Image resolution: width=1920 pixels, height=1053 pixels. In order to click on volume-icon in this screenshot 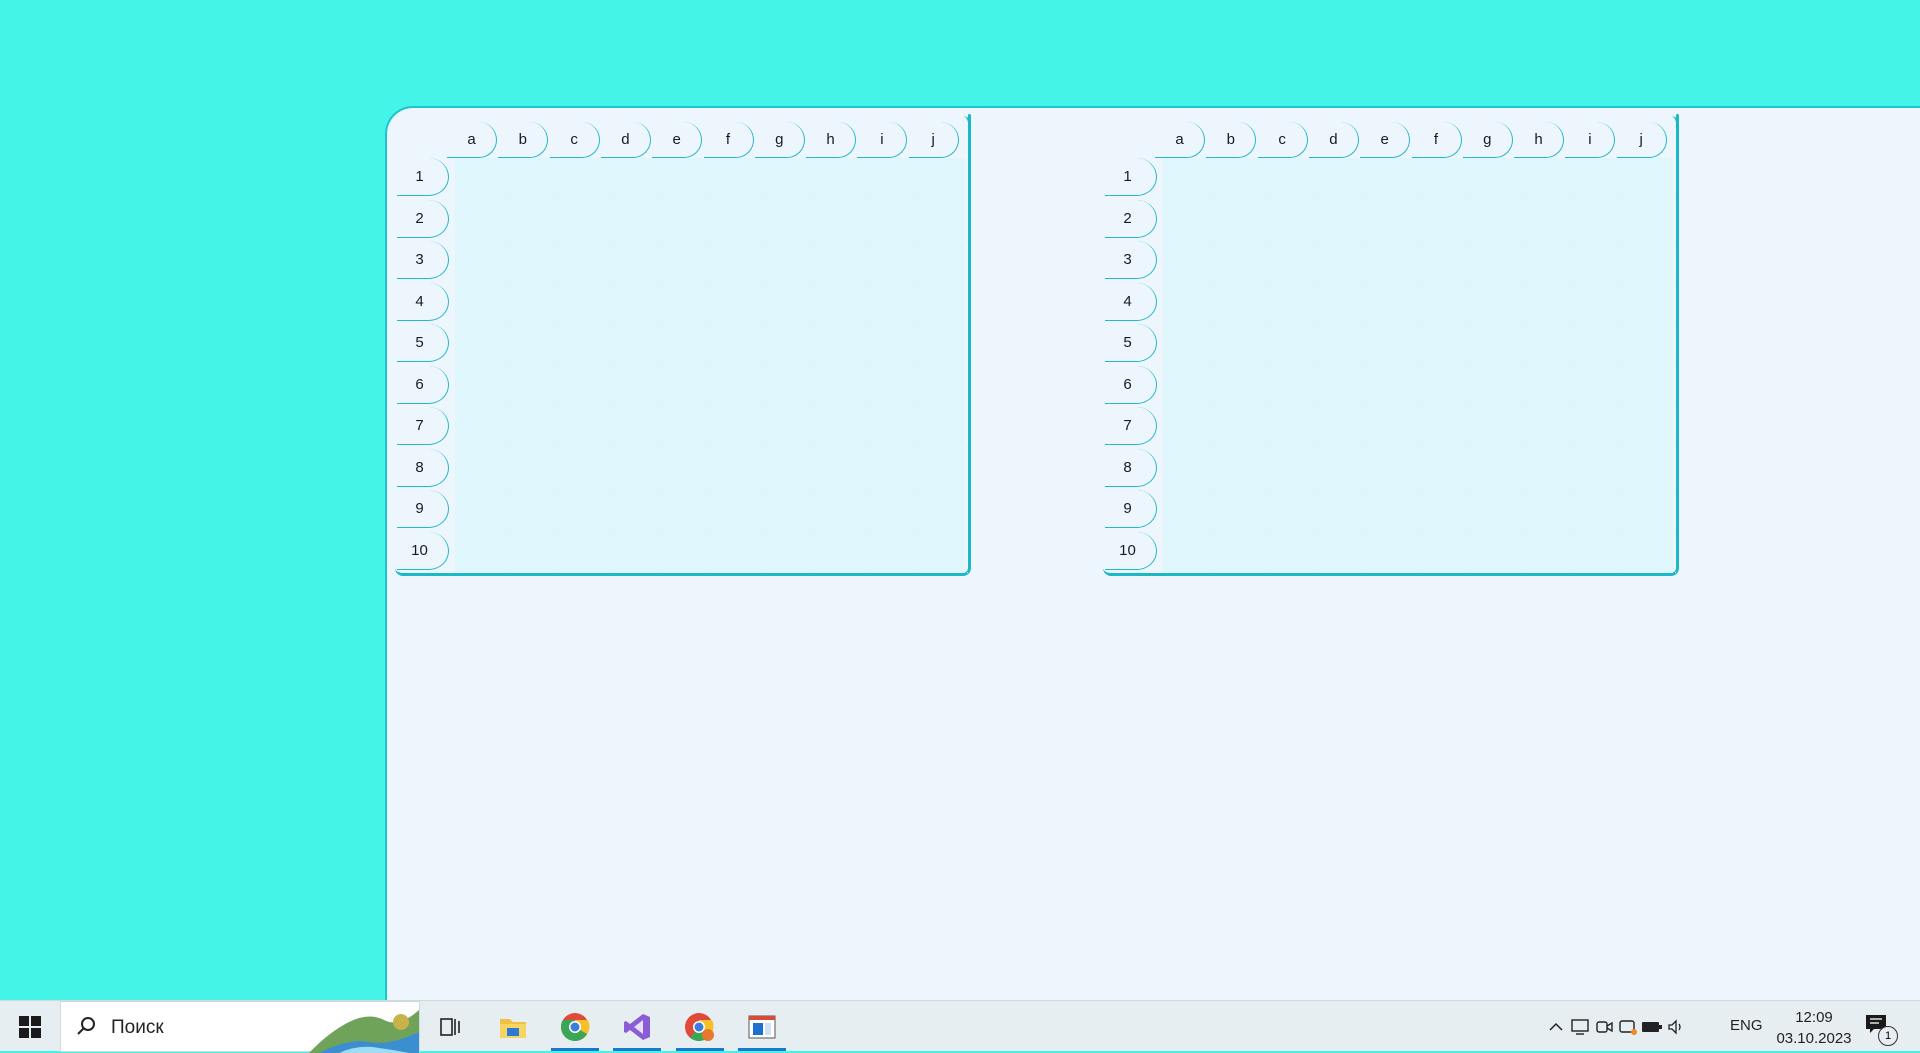, I will do `click(1676, 1027)`.